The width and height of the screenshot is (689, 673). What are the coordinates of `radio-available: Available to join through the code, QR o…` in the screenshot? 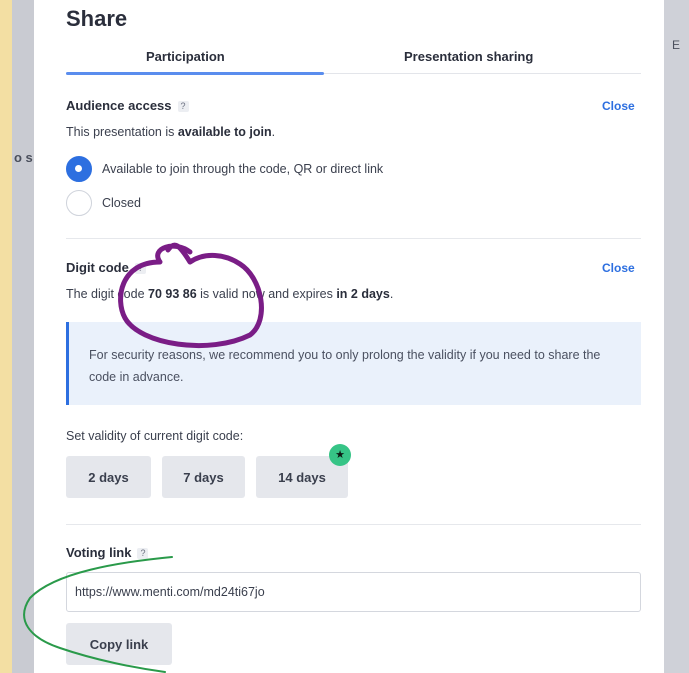 It's located at (224, 169).